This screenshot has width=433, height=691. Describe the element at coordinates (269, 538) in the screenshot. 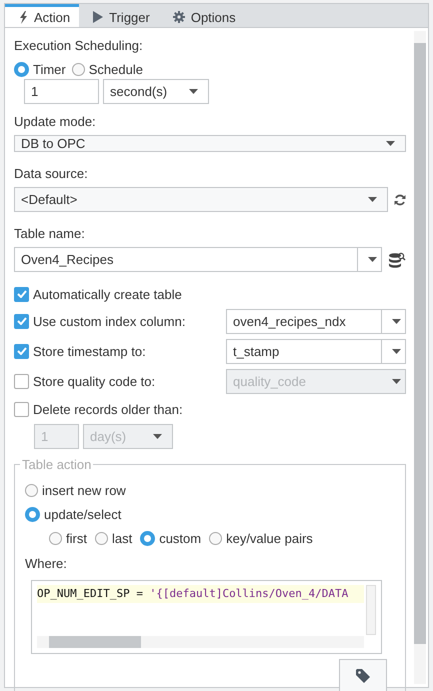

I see `radio-label: key/value pairs` at that location.